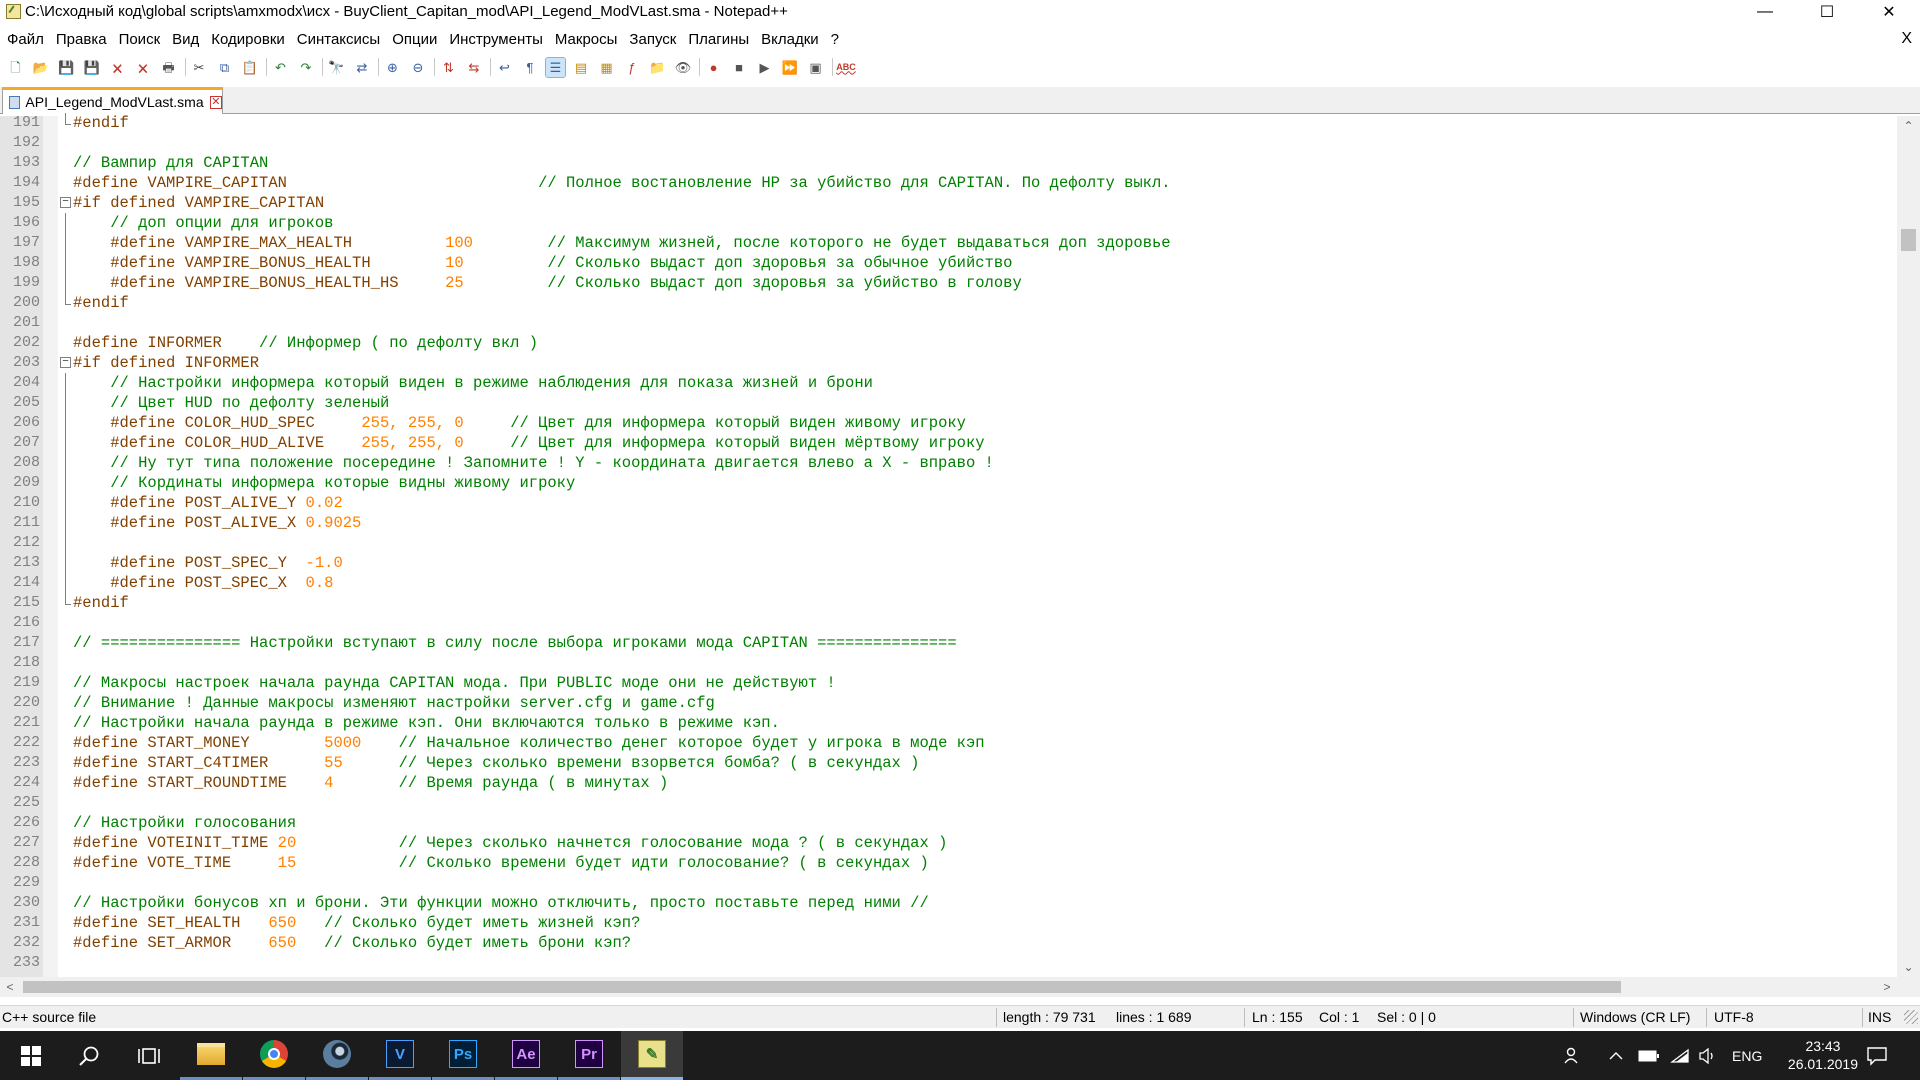  Describe the element at coordinates (81, 39) in the screenshot. I see `menu-item-1: Правка` at that location.